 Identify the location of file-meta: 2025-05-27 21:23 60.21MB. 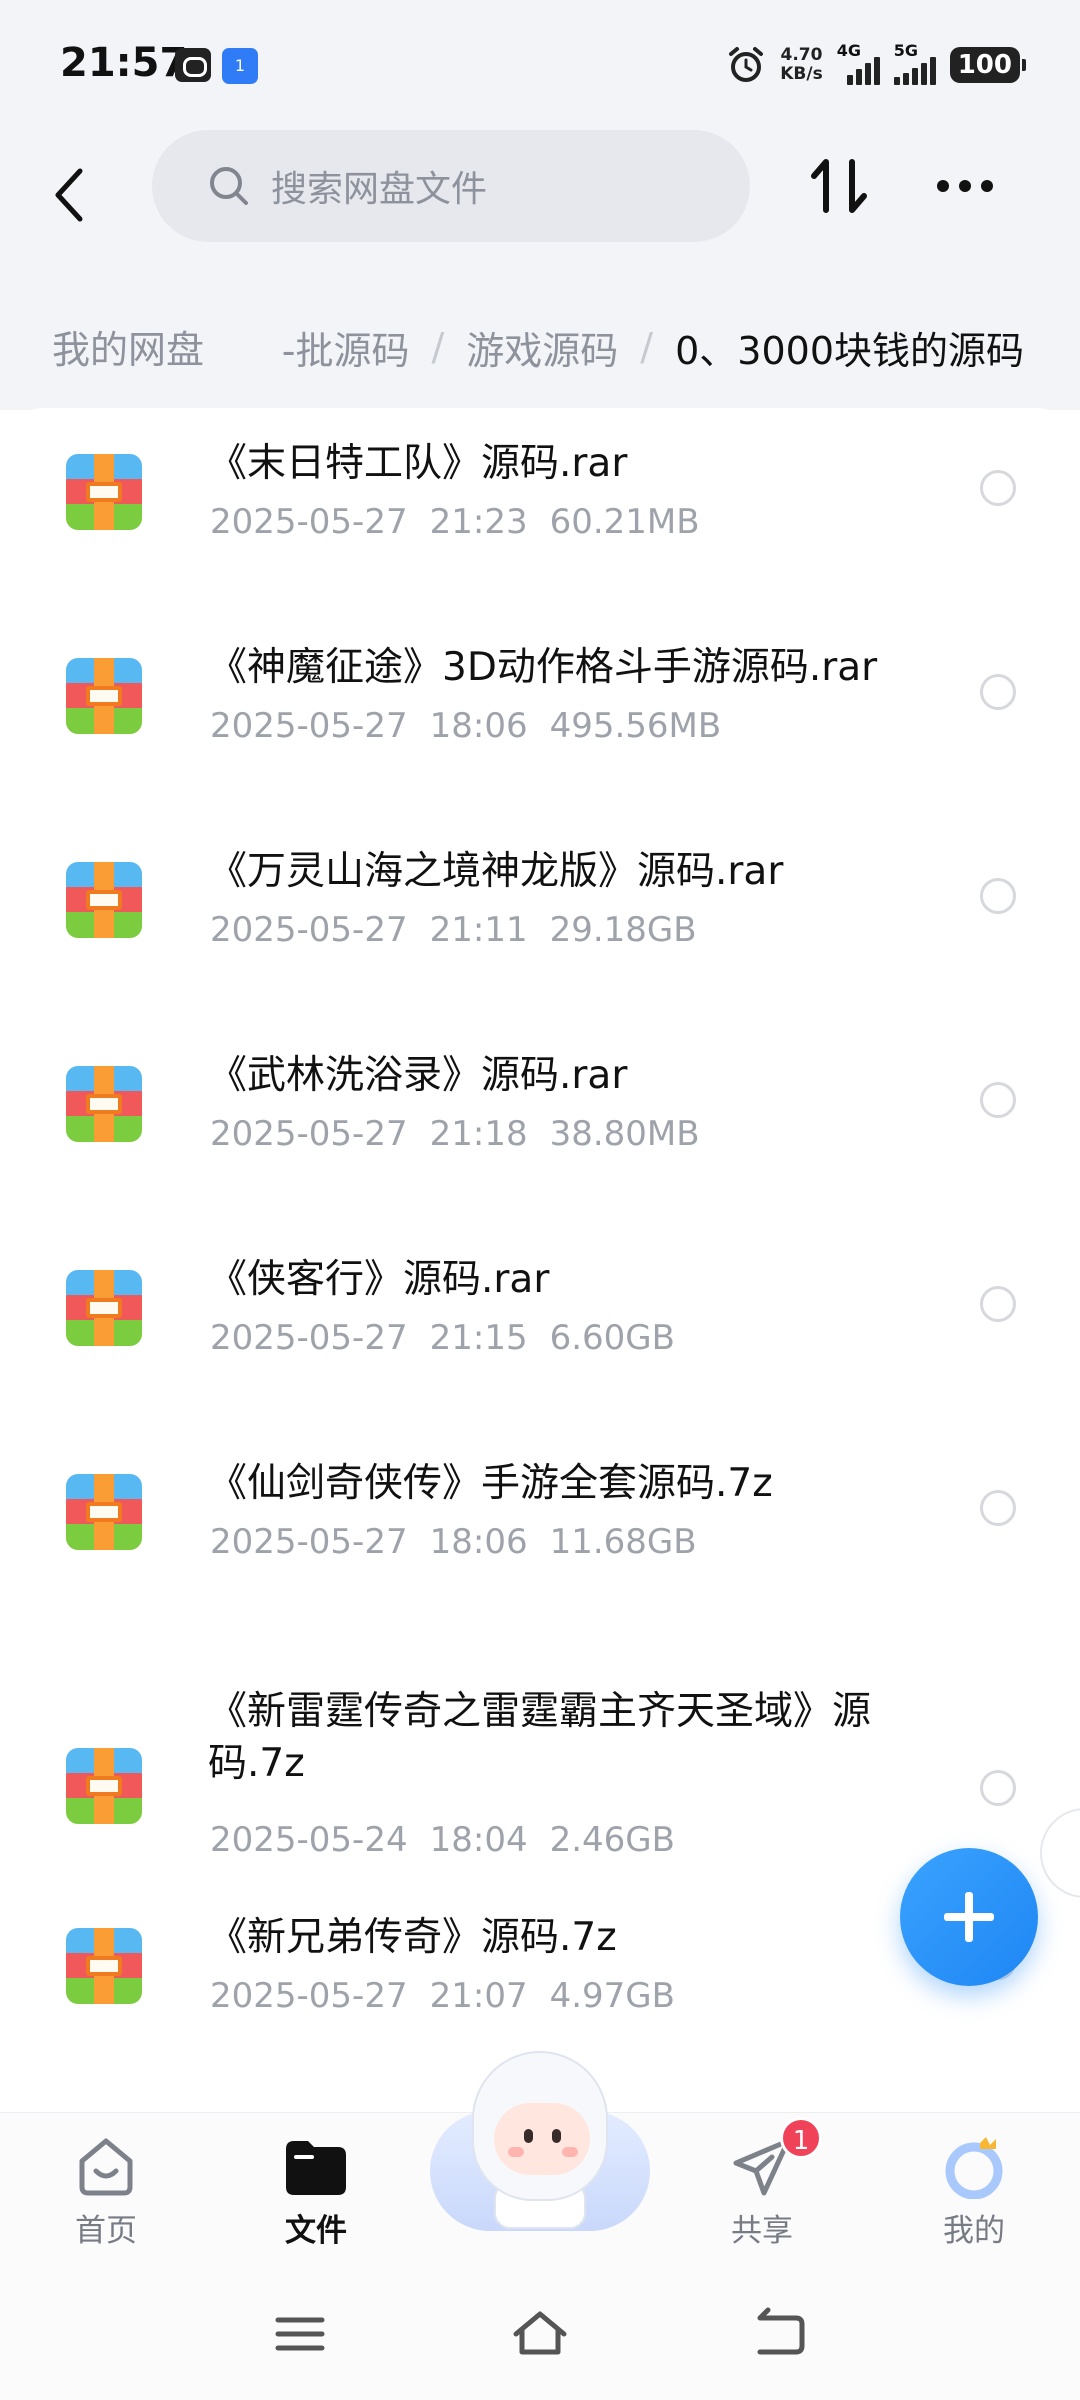
(466, 522).